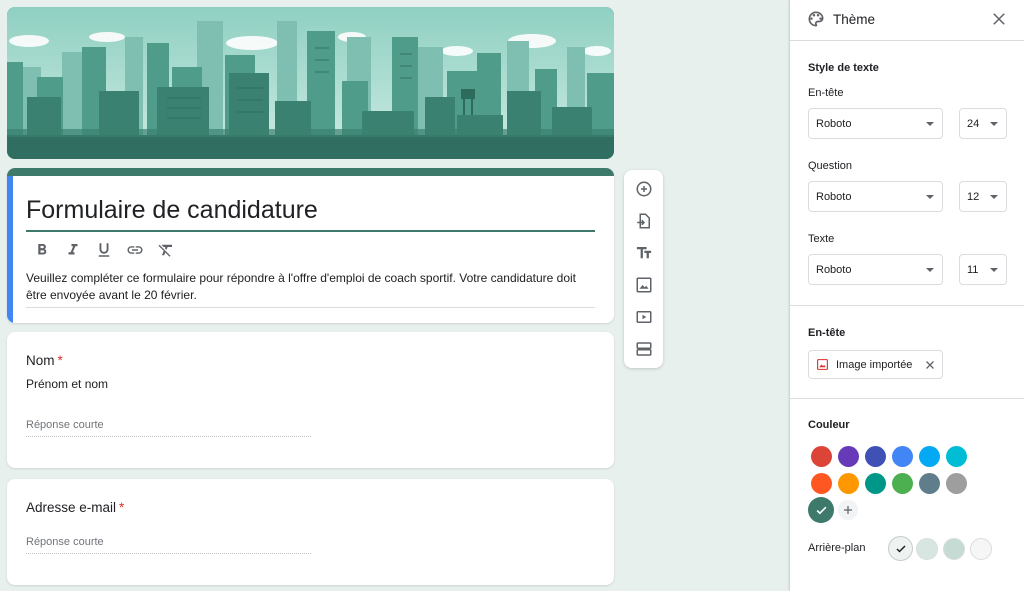 The image size is (1024, 591). What do you see at coordinates (172, 210) in the screenshot?
I see `form-title: Formulaire de candidature` at bounding box center [172, 210].